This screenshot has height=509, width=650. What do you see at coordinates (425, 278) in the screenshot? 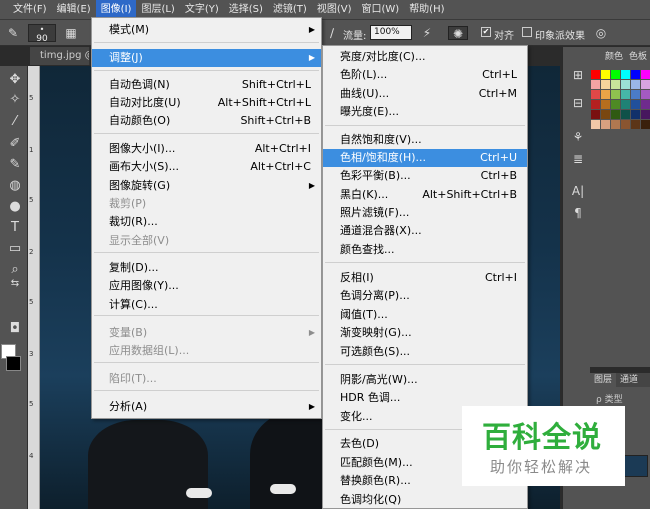
I see `menu-item: 反相(I) Ctrl+I` at bounding box center [425, 278].